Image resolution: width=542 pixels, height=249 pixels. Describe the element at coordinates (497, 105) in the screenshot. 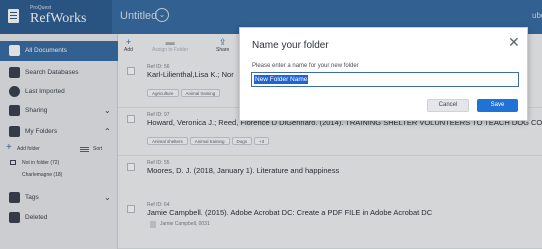

I see `save-button: Save` at that location.